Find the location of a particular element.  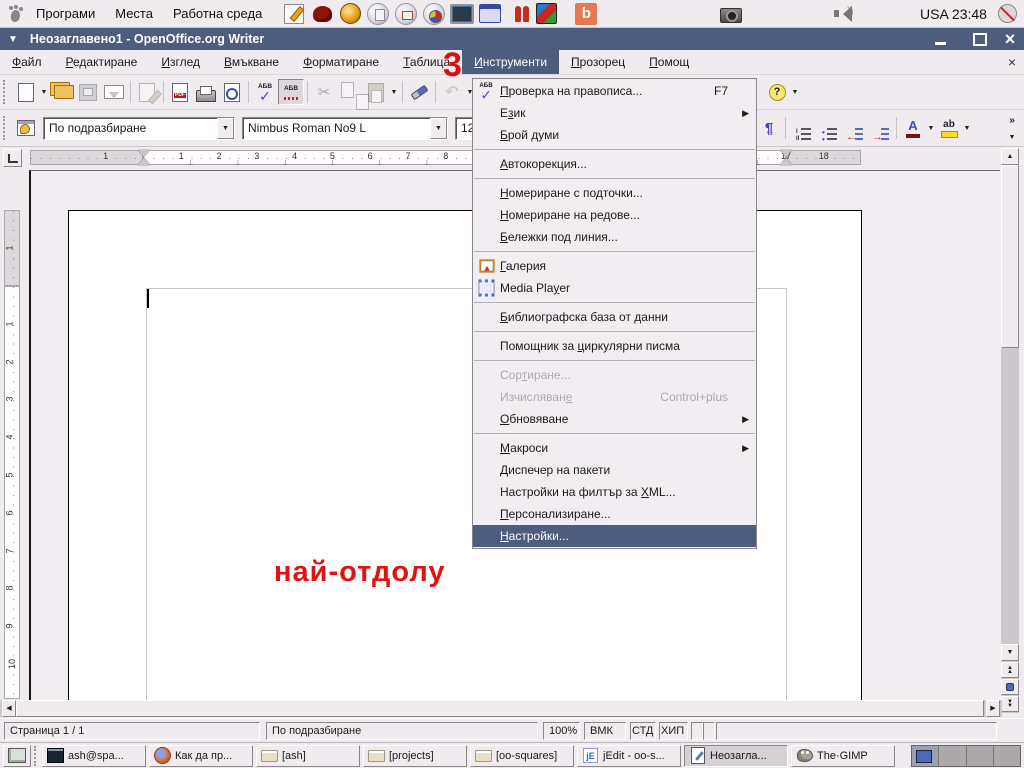

print-button is located at coordinates (206, 92).